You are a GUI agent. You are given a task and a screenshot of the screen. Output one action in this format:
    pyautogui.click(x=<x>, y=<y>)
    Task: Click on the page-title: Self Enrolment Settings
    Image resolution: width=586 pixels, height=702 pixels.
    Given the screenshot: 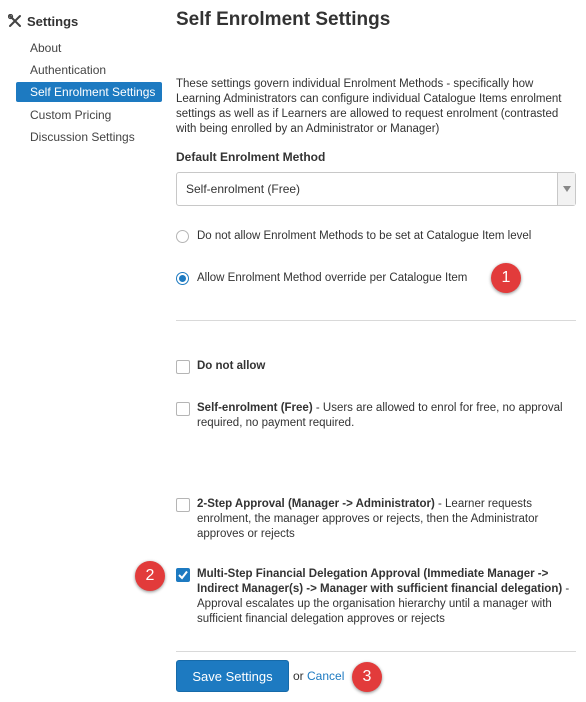 What is the action you would take?
    pyautogui.click(x=283, y=19)
    